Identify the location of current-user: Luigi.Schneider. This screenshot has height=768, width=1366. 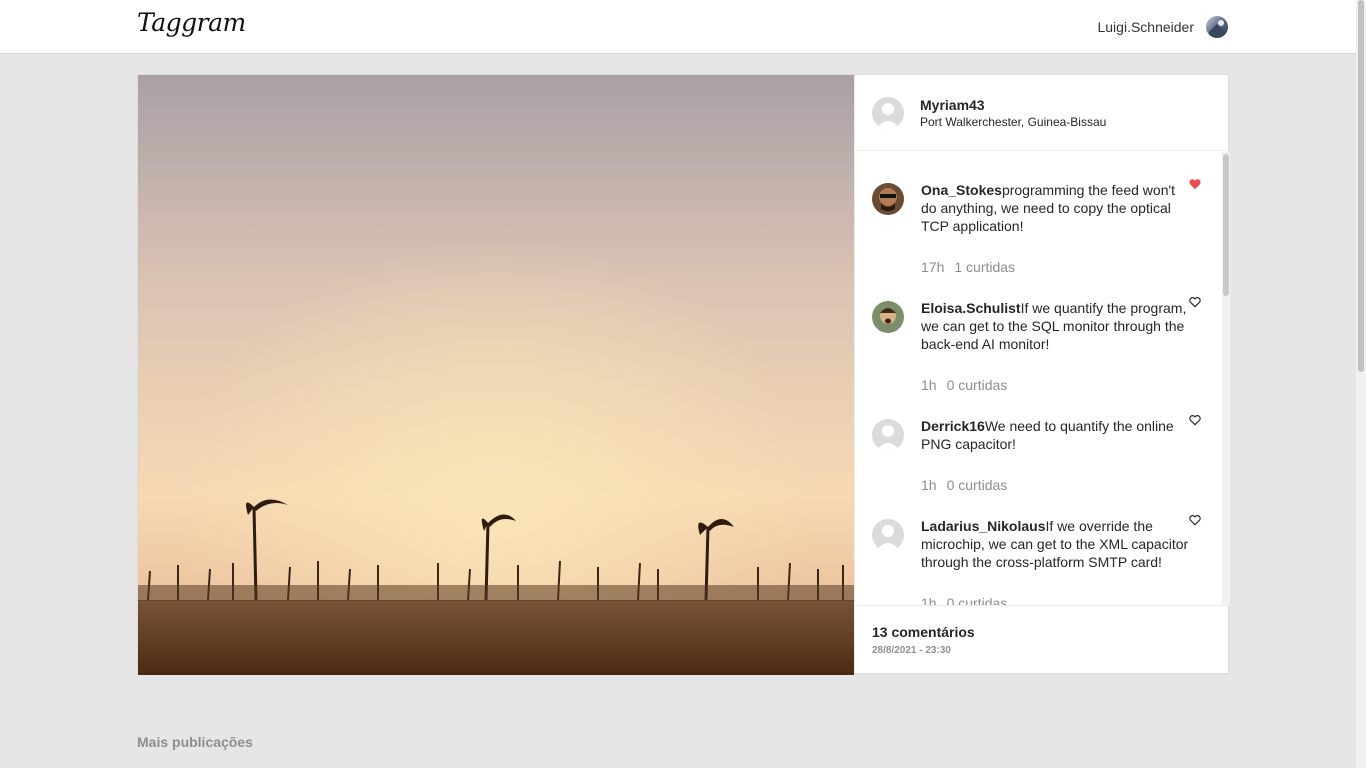
(1162, 27).